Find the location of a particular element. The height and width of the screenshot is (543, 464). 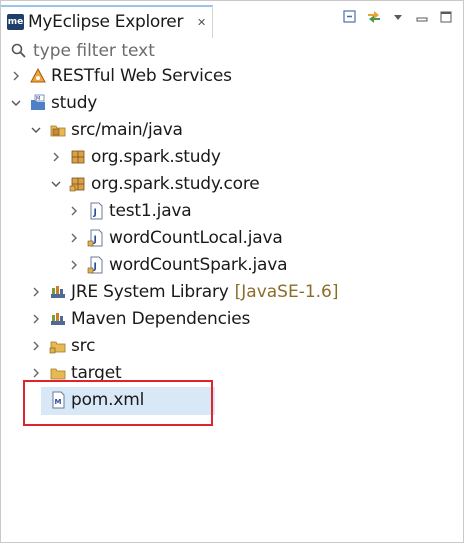

tree-item-label: JRE System Library is located at coordinates (150, 292).